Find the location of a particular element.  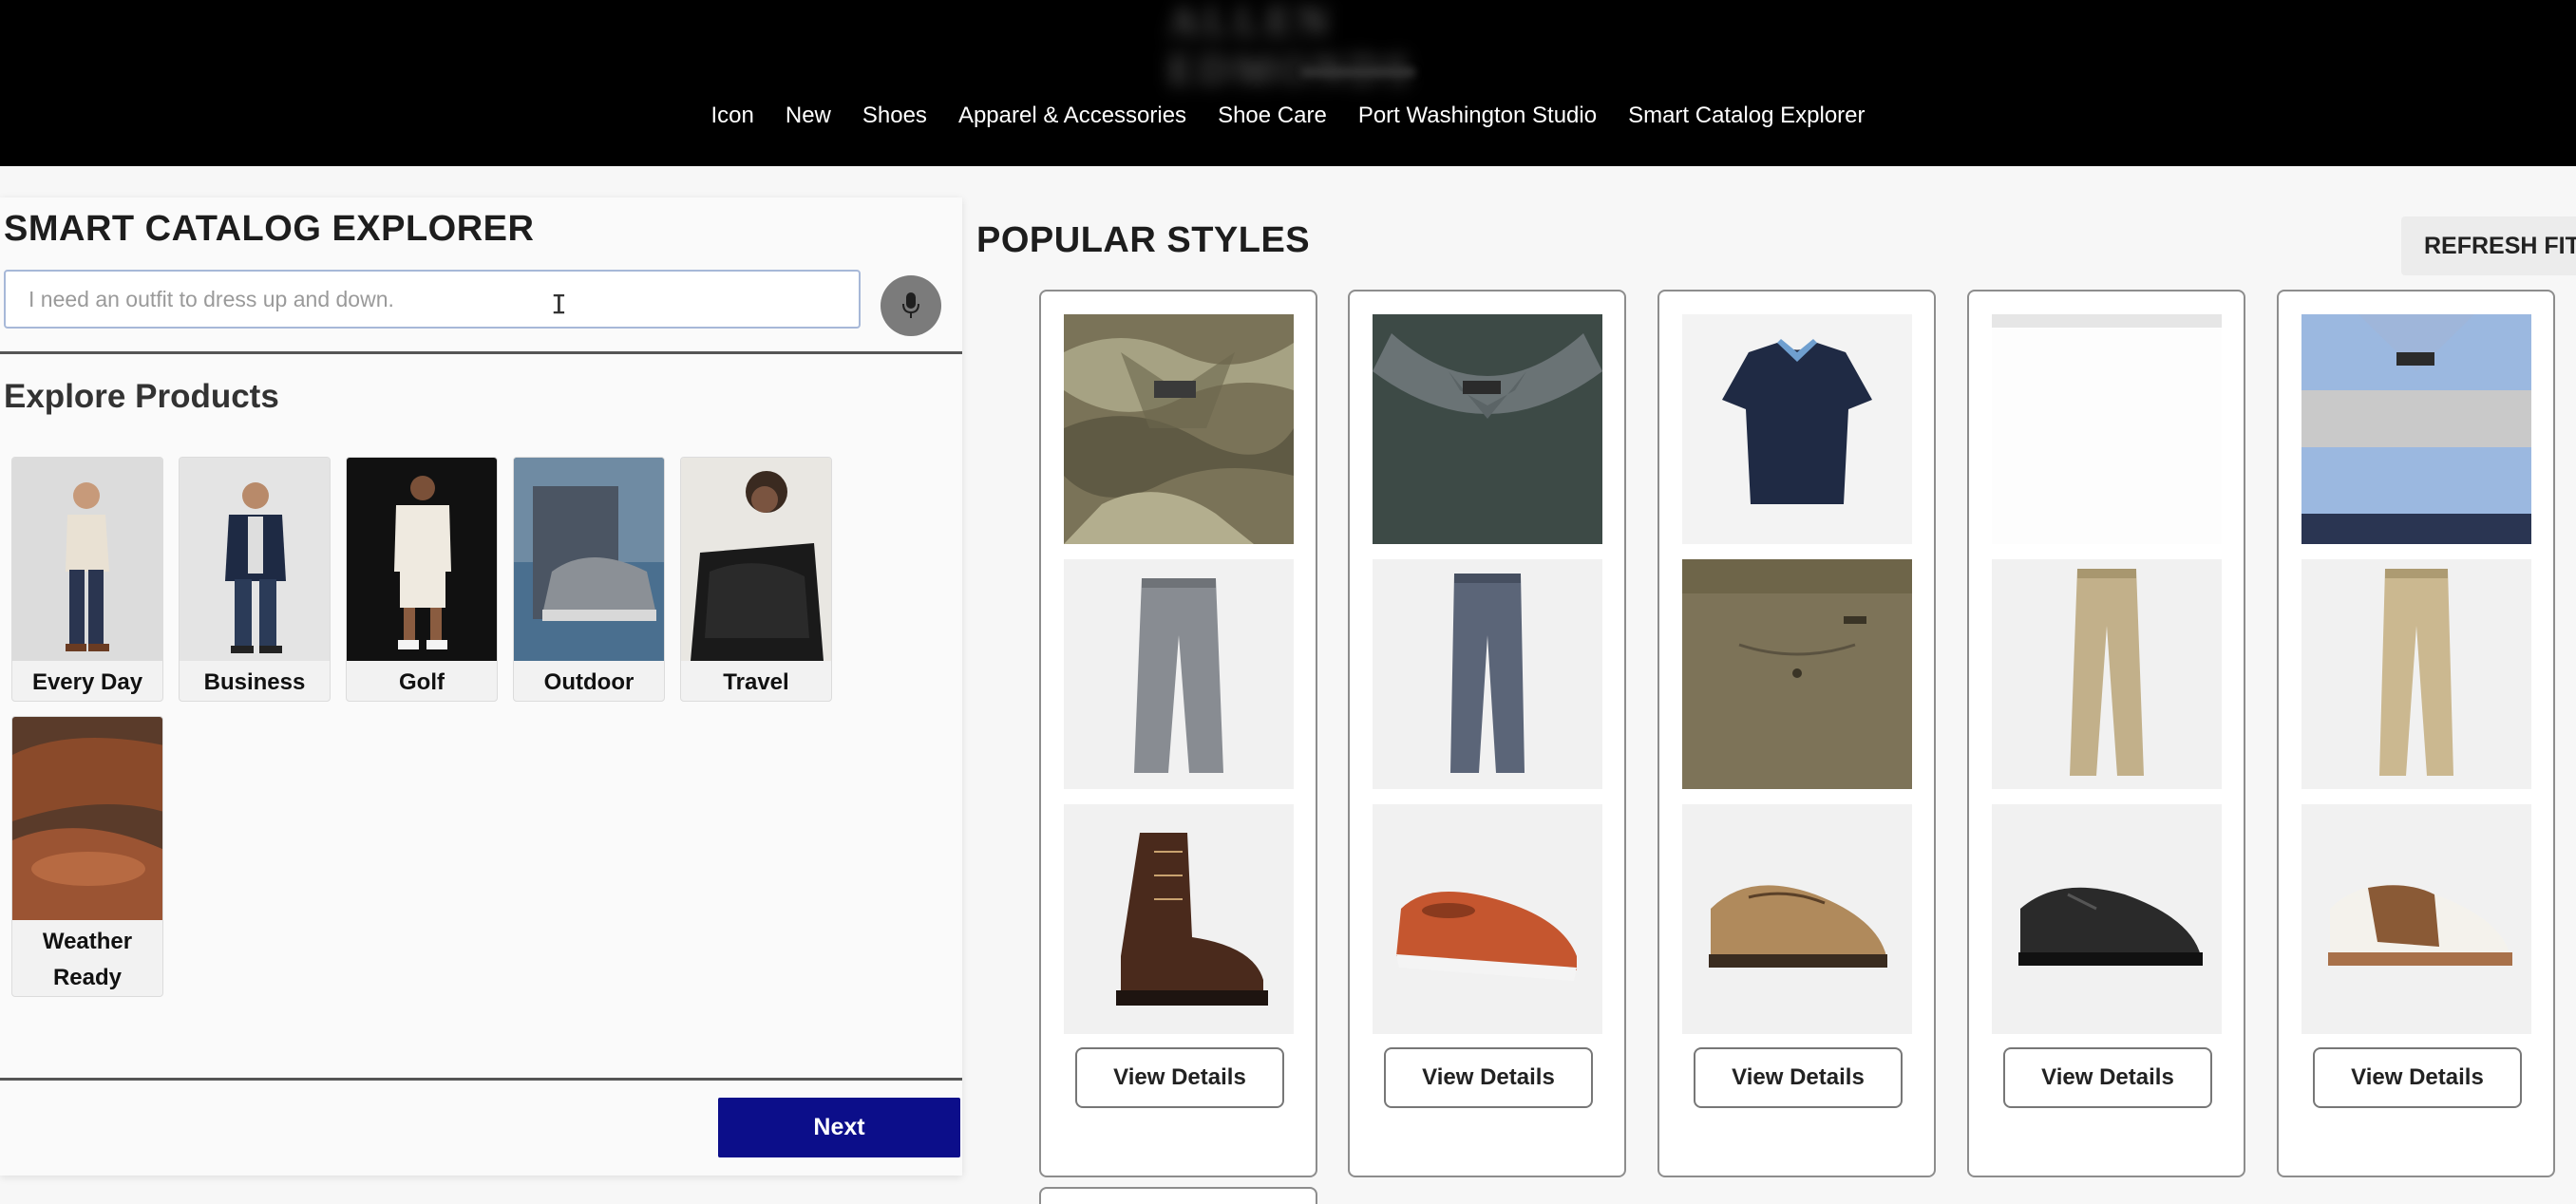

refresh-fit-button: REFRESH FIT is located at coordinates (2488, 245).